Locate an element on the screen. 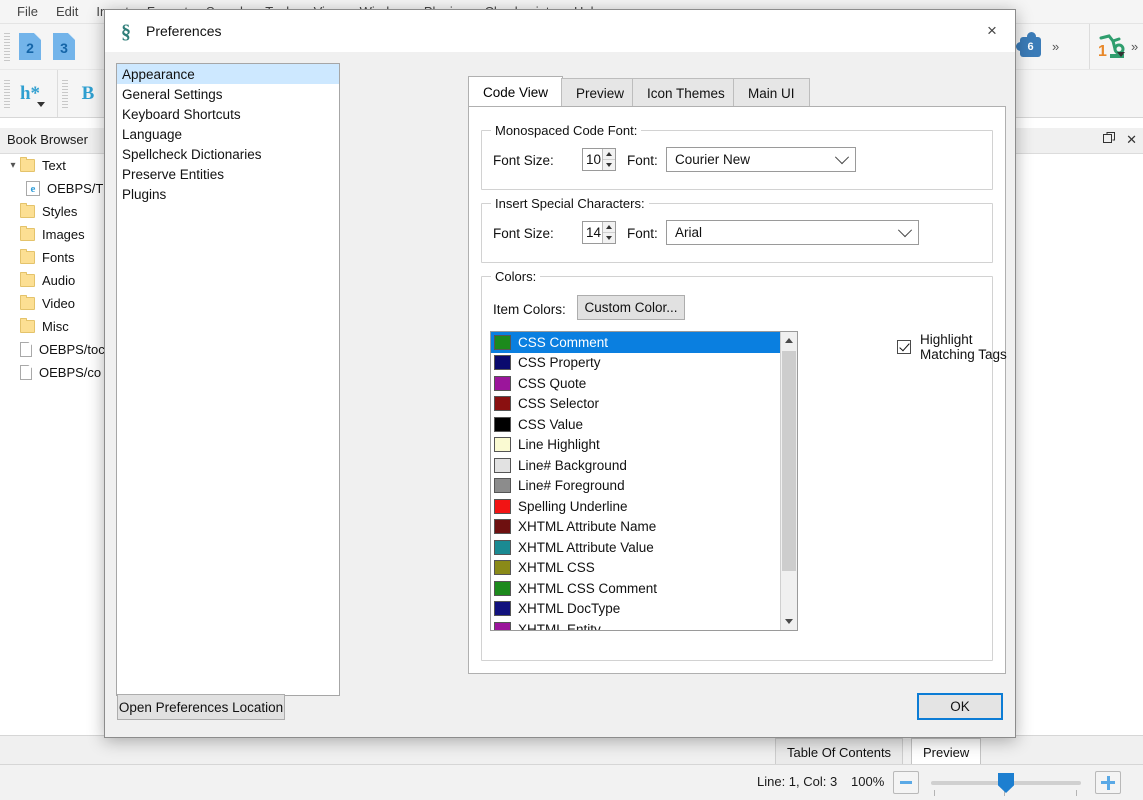  open-preferences-location-button: Open Preferences Location is located at coordinates (201, 707).